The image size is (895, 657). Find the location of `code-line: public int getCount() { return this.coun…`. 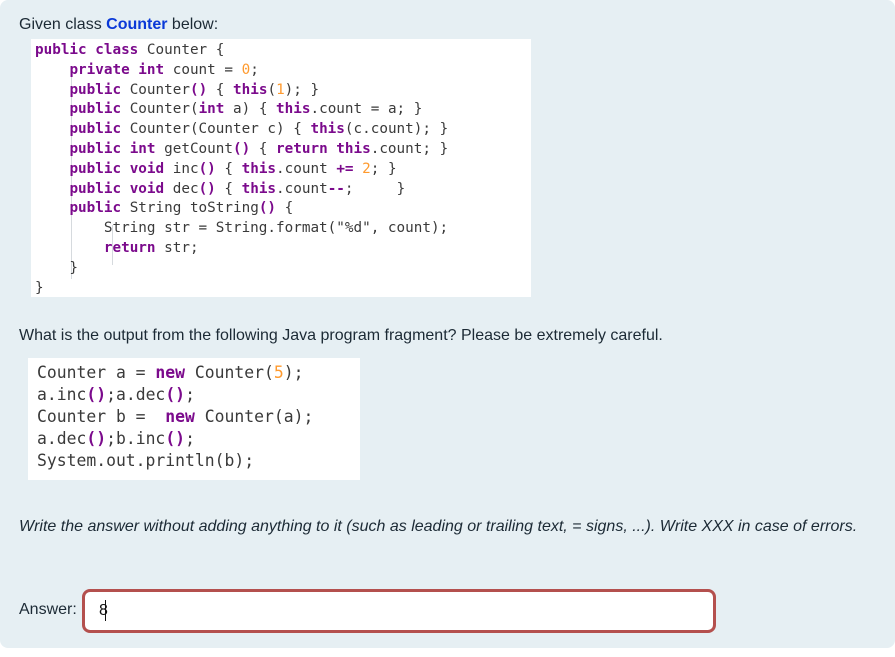

code-line: public int getCount() { return this.coun… is located at coordinates (241, 150).